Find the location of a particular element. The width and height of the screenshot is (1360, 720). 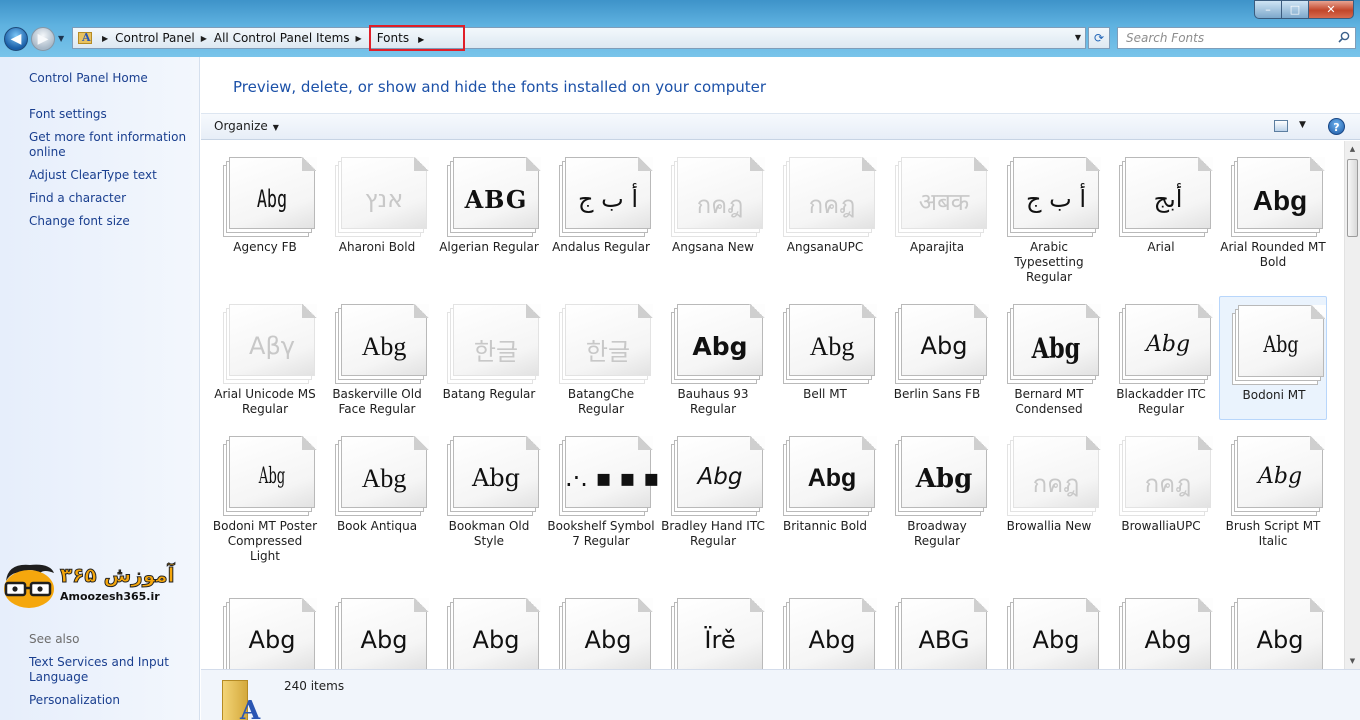

font-tile: Abg Bernard MT Condensed is located at coordinates (1049, 358).